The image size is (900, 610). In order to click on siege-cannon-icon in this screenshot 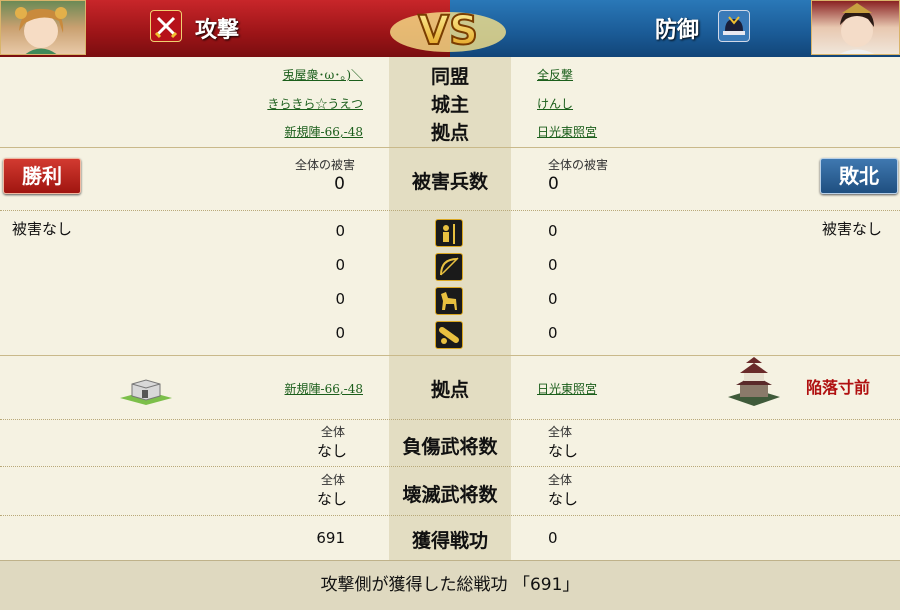, I will do `click(449, 335)`.